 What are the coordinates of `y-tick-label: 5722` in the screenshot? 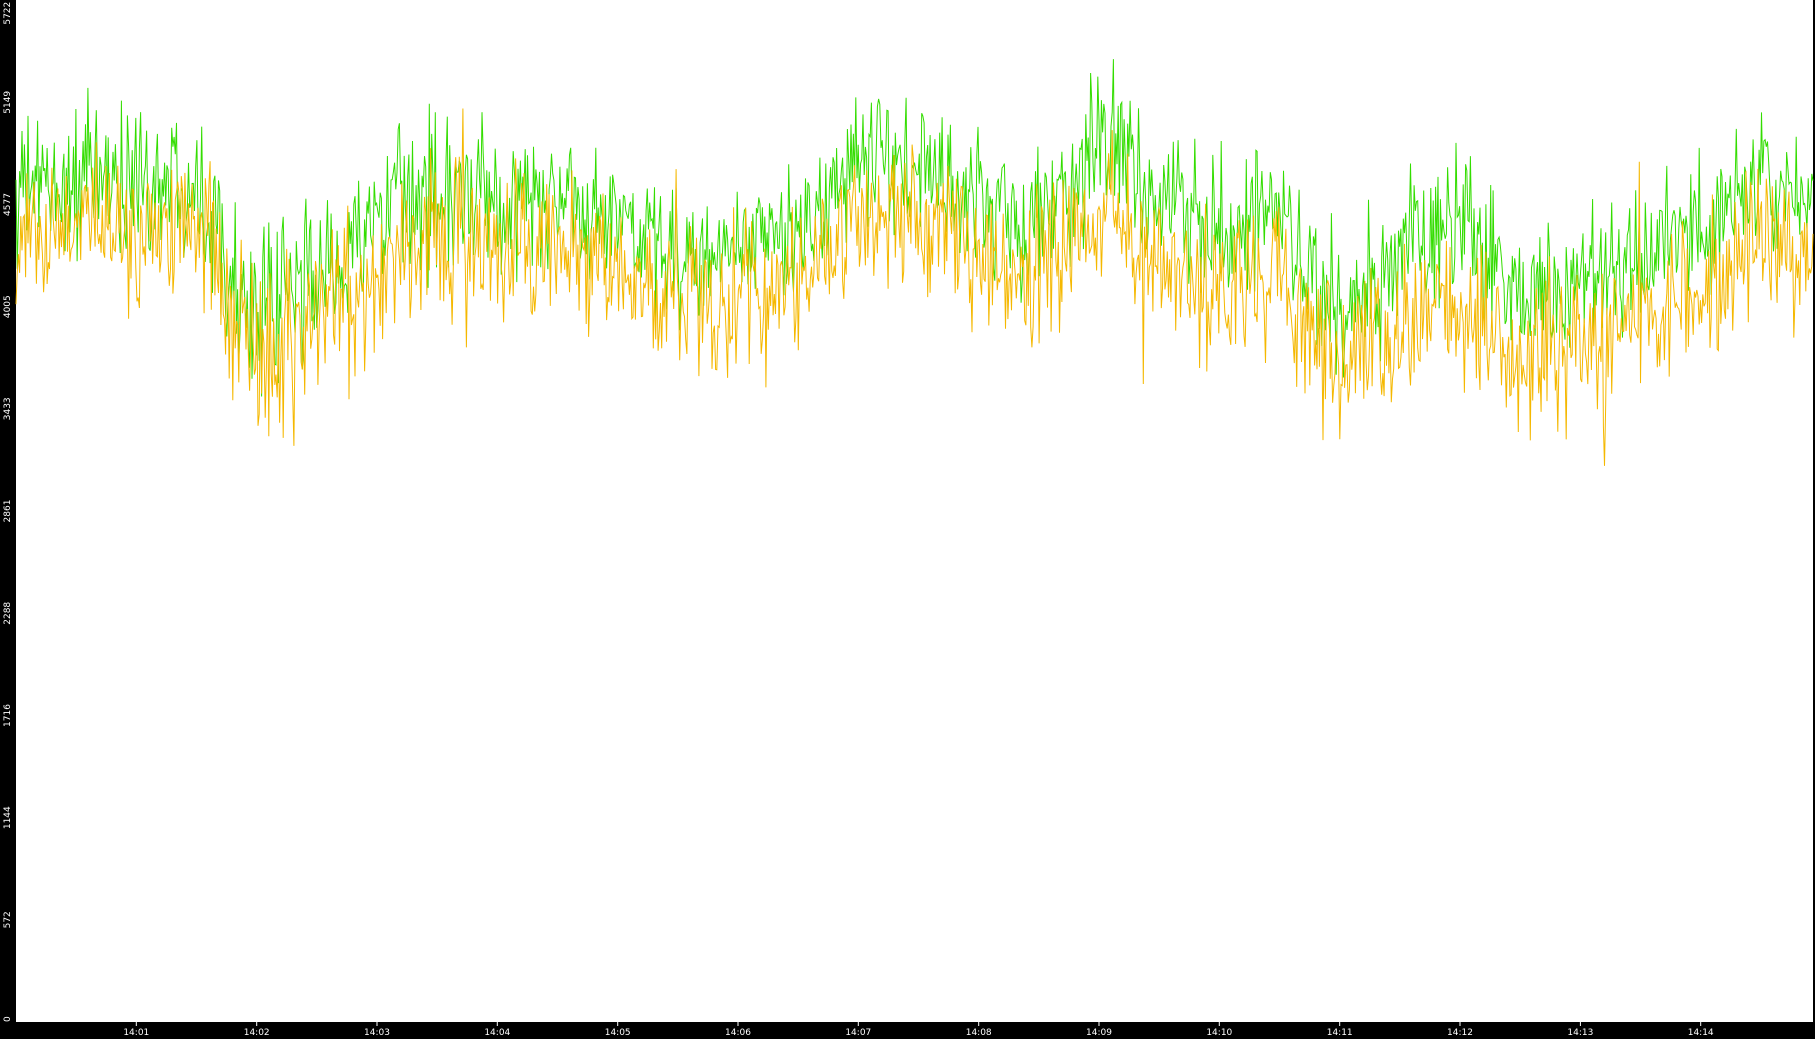 It's located at (8, 13).